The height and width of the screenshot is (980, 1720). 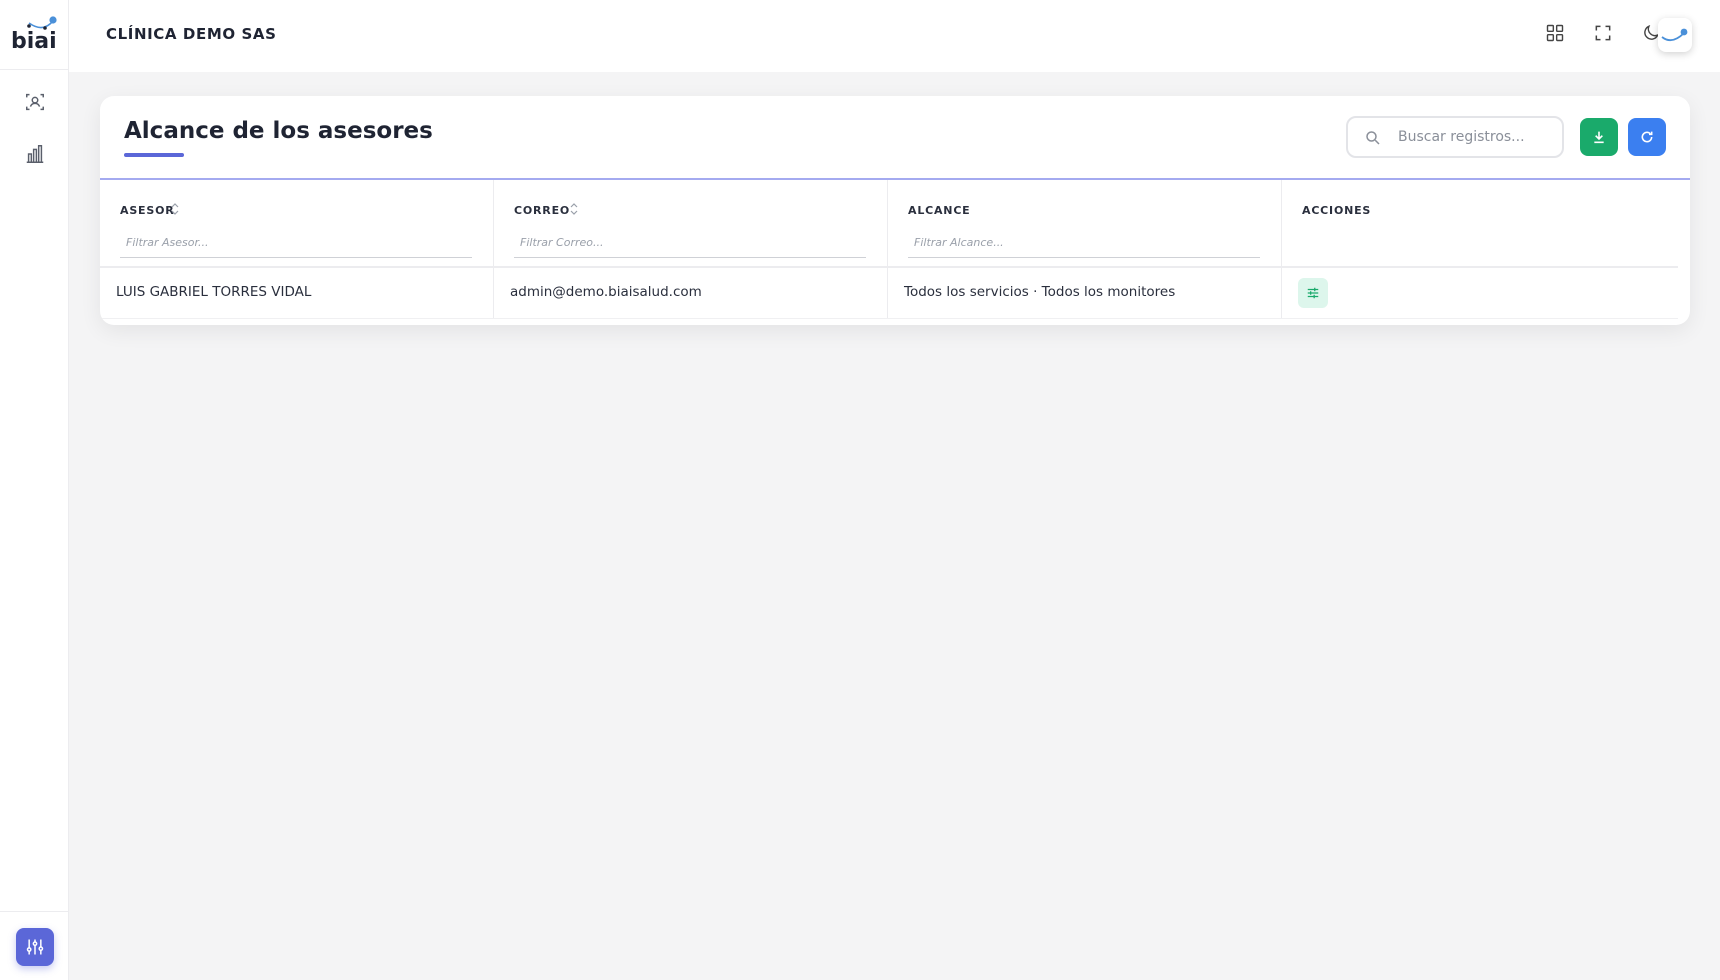 I want to click on page-title: Alcance de los asesores, so click(x=278, y=131).